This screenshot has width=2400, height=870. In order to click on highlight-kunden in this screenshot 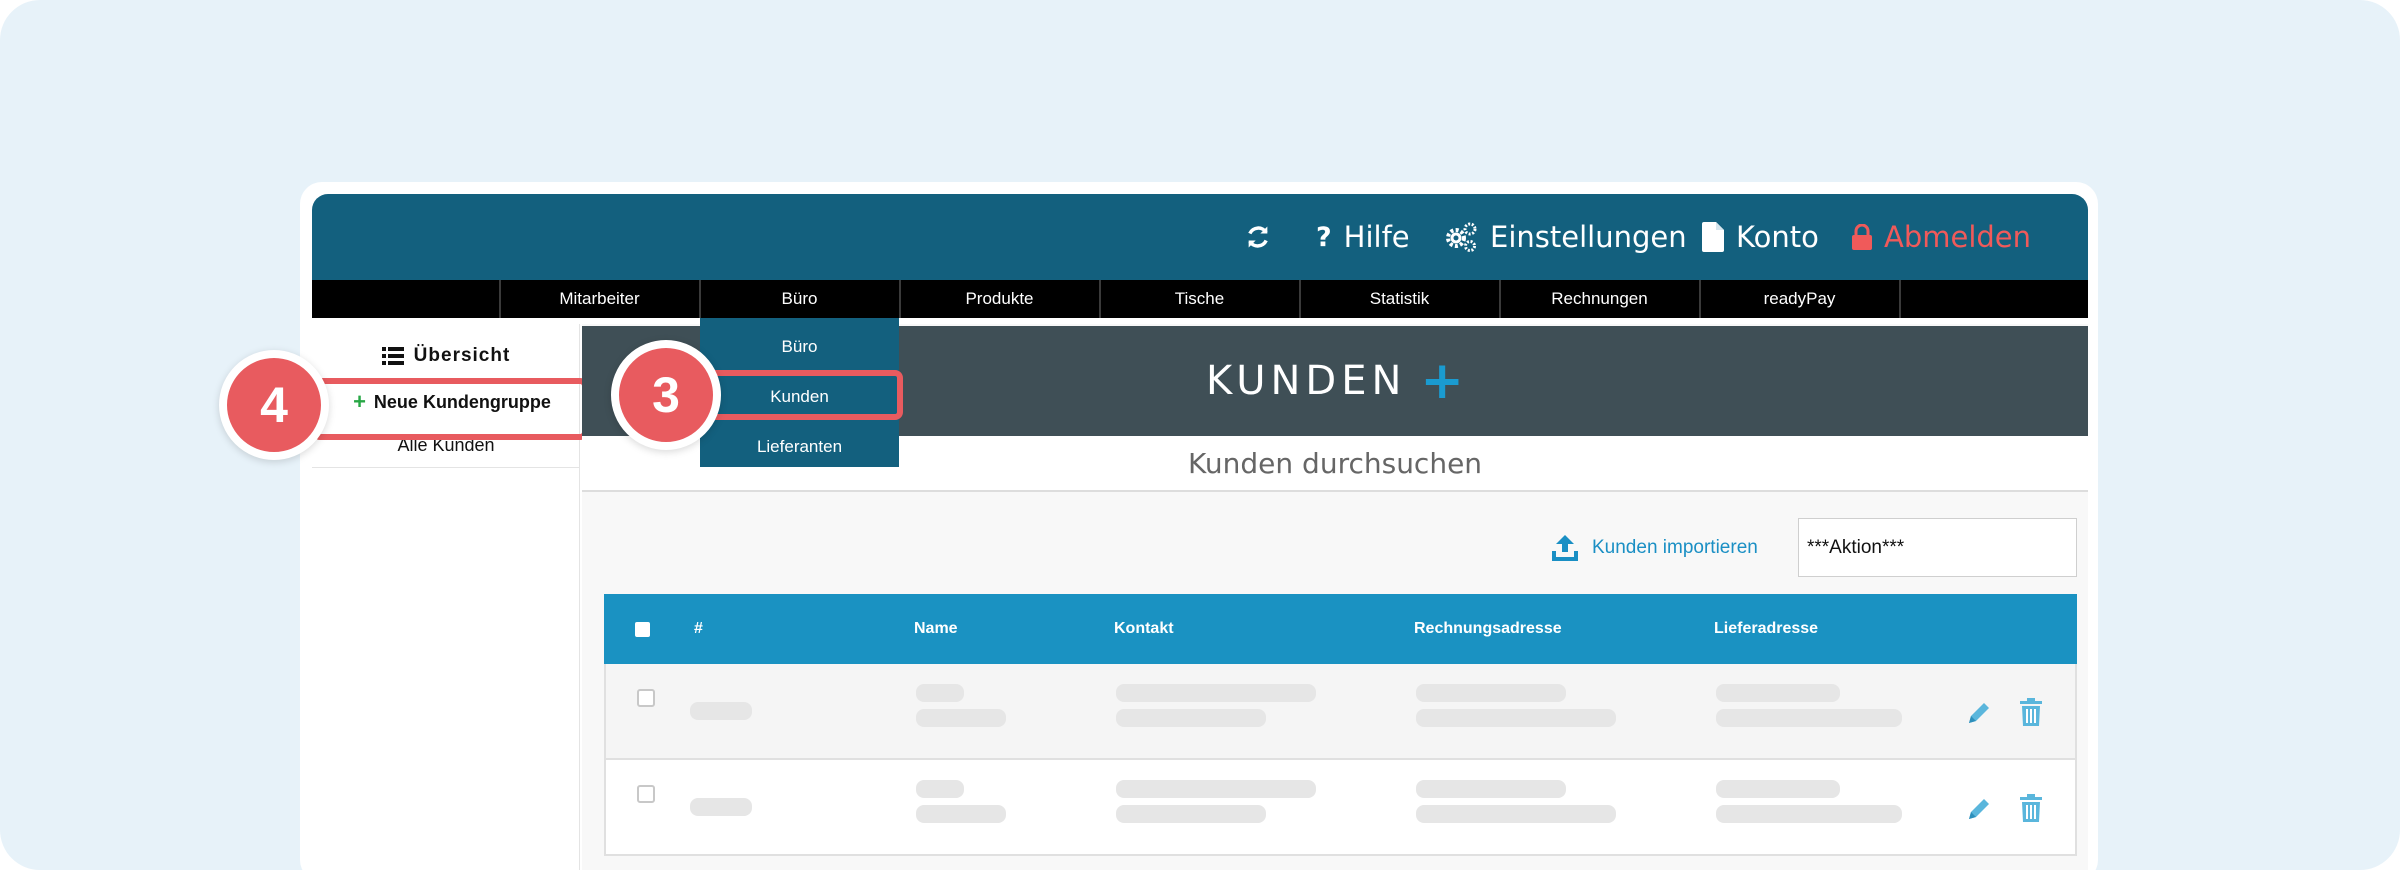, I will do `click(800, 395)`.